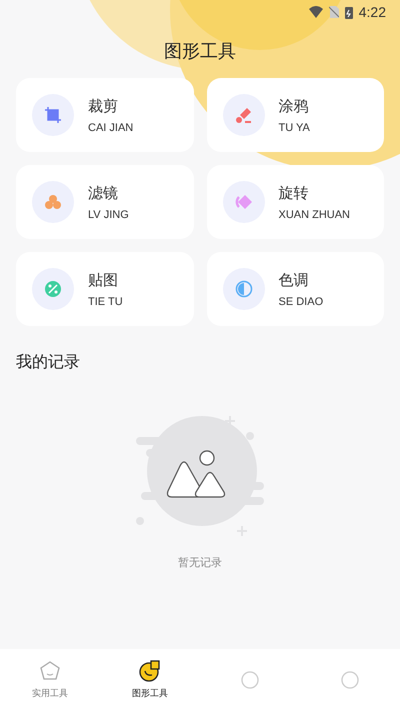  Describe the element at coordinates (294, 193) in the screenshot. I see `tool-name: 旋转` at that location.